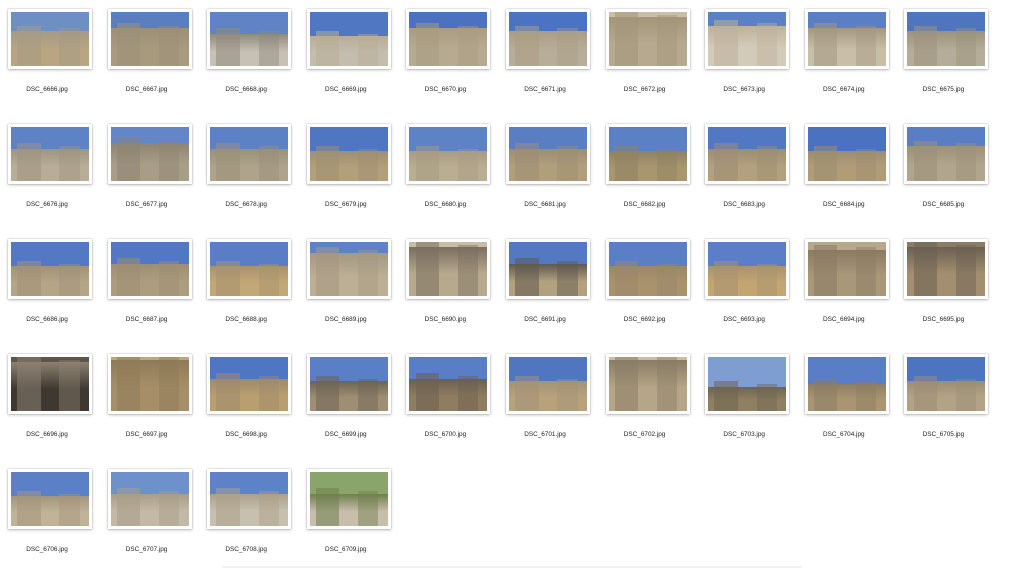  I want to click on file-item: DSC_6676.jpg, so click(51, 172).